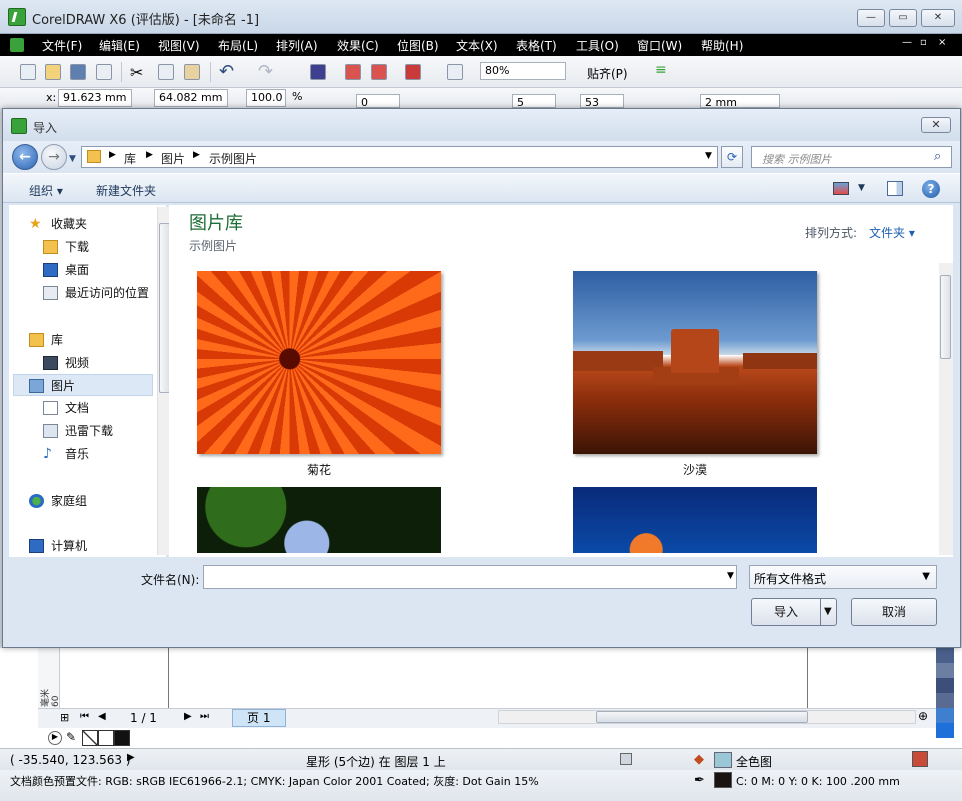  Describe the element at coordinates (379, 72) in the screenshot. I see `export-icon` at that location.